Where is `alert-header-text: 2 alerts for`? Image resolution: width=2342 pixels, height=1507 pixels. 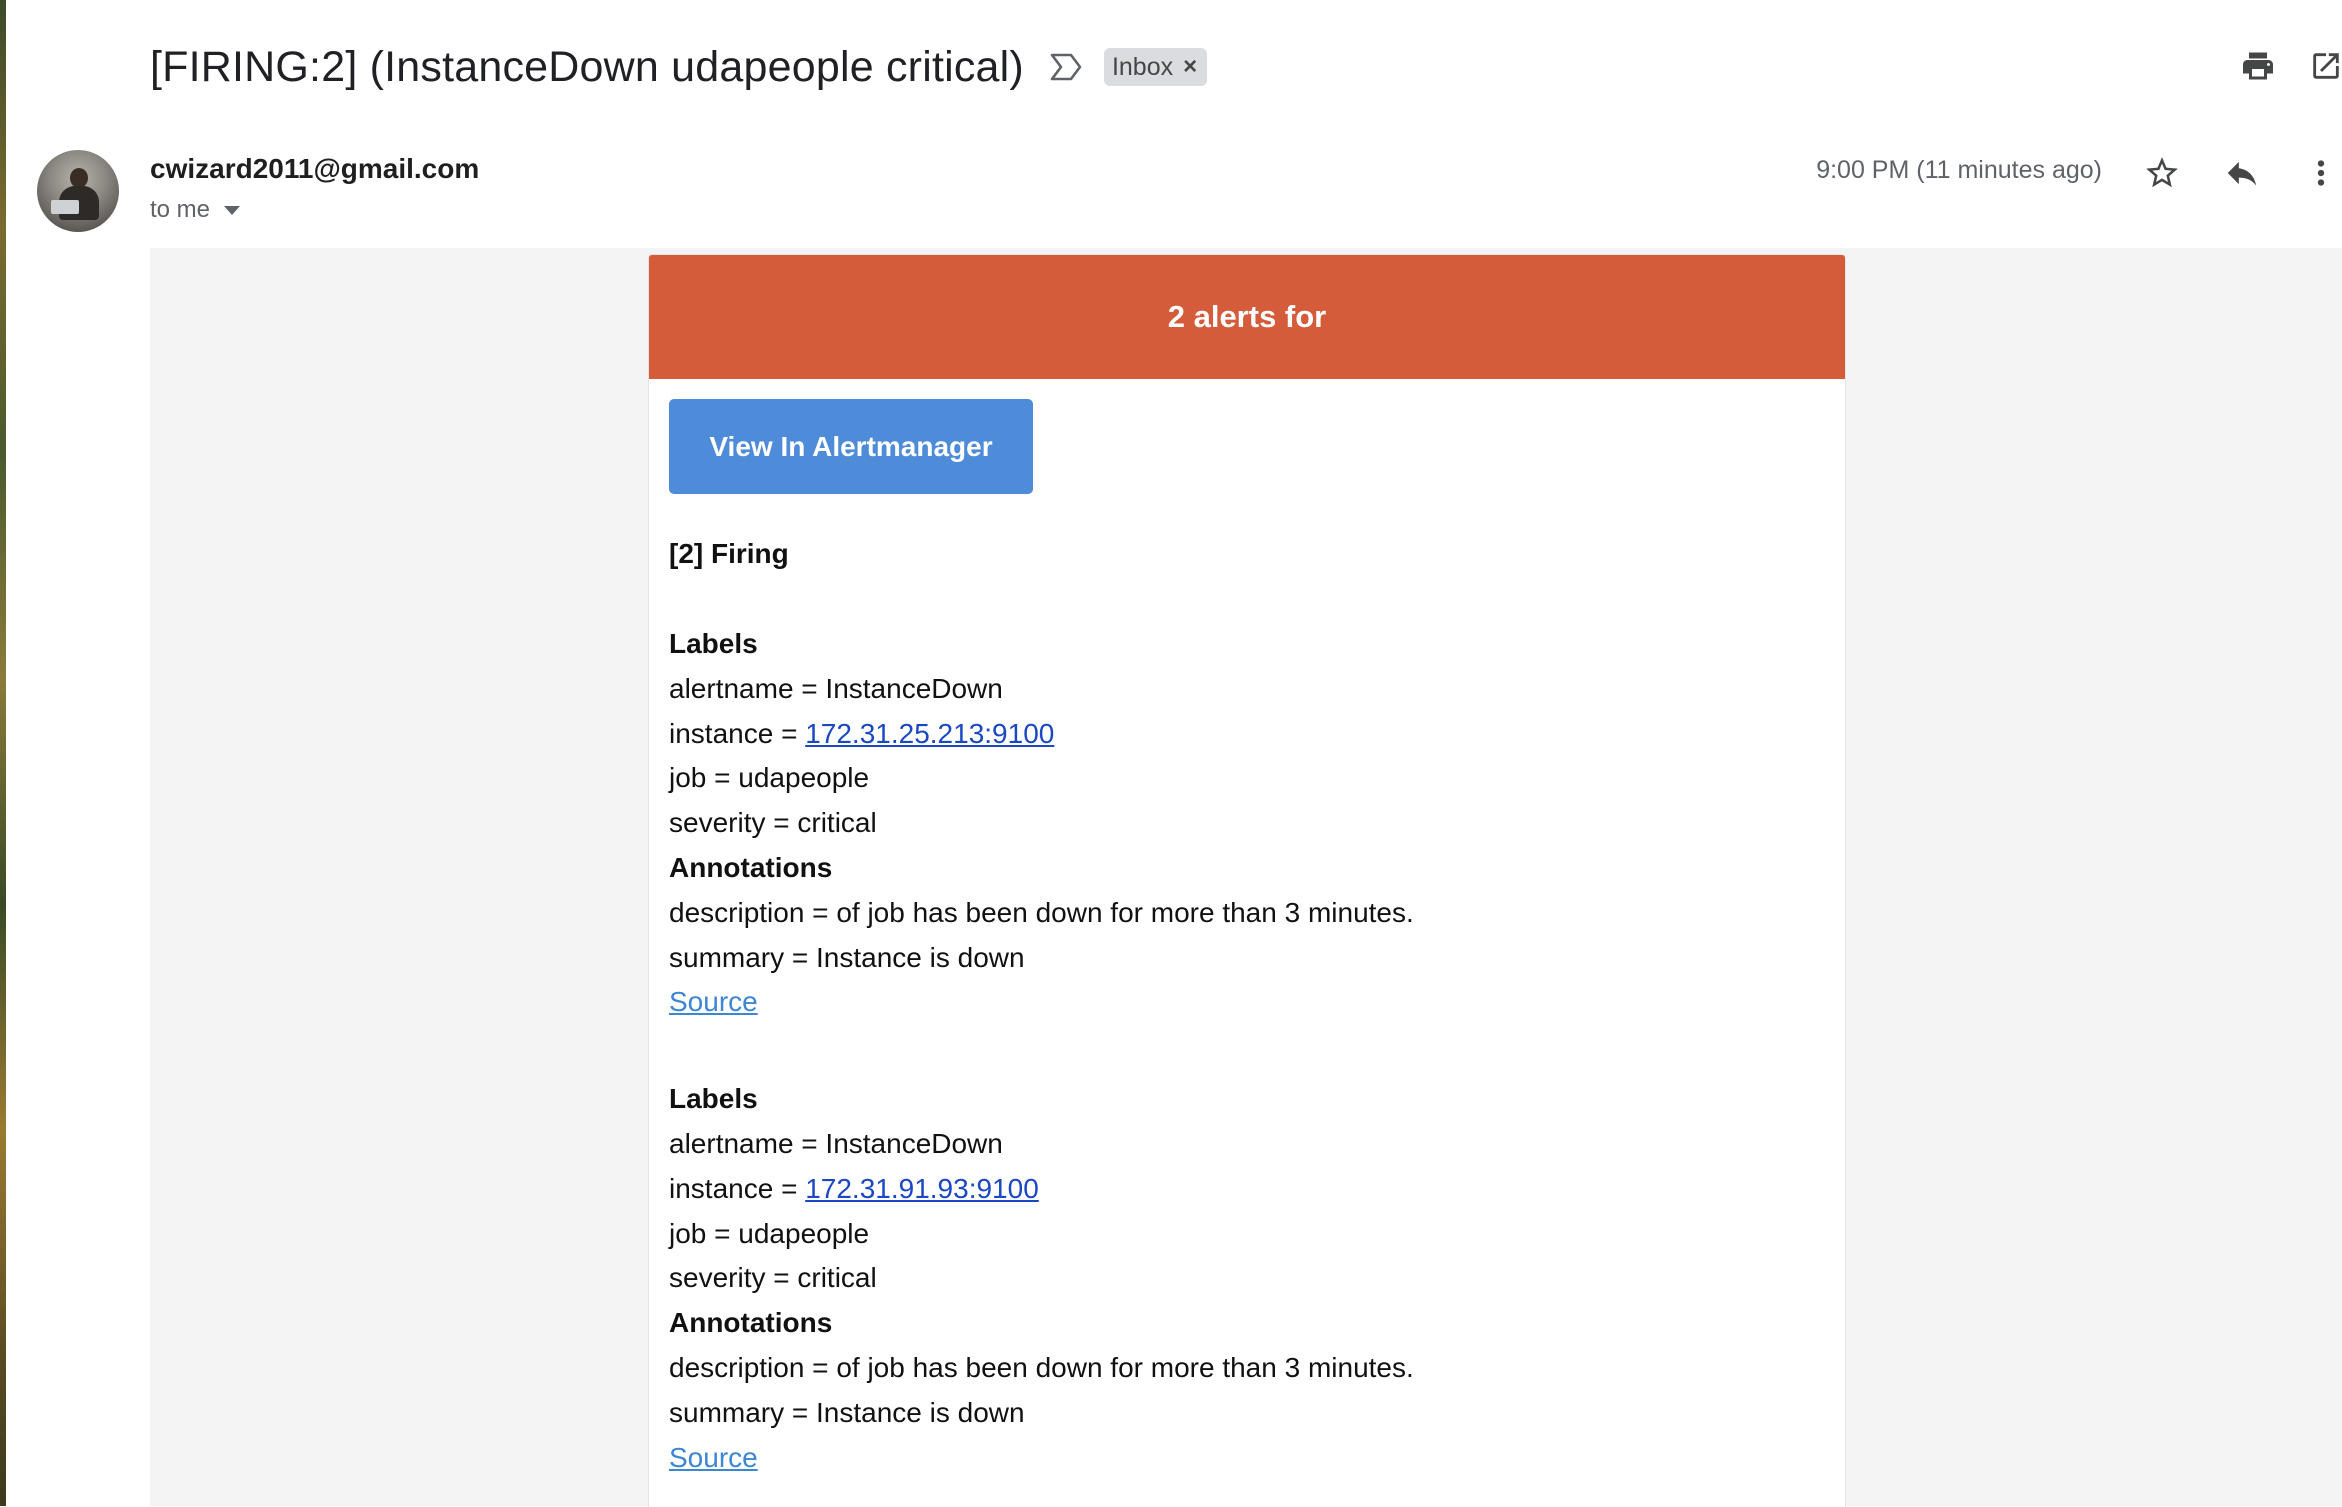 alert-header-text: 2 alerts for is located at coordinates (1247, 316).